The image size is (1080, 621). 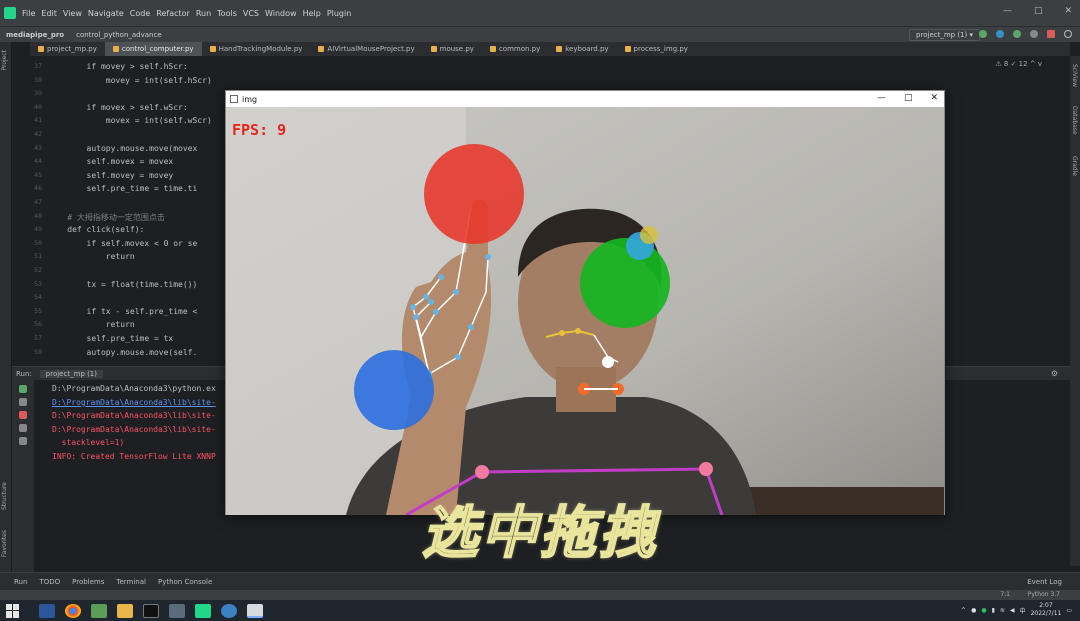 What do you see at coordinates (38, 174) in the screenshot?
I see `line-number: 45` at bounding box center [38, 174].